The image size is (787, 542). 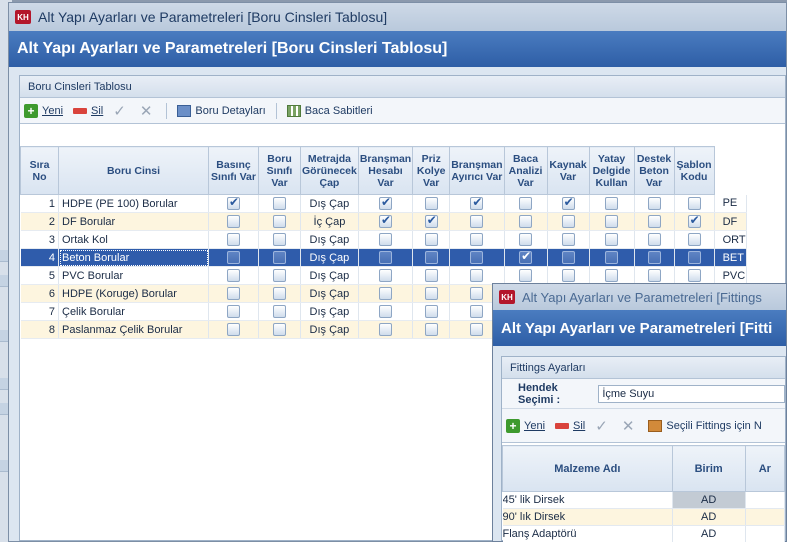 I want to click on table-row: 1HDPE (PE 100) Borular Dış Çap PE, so click(x=383, y=203).